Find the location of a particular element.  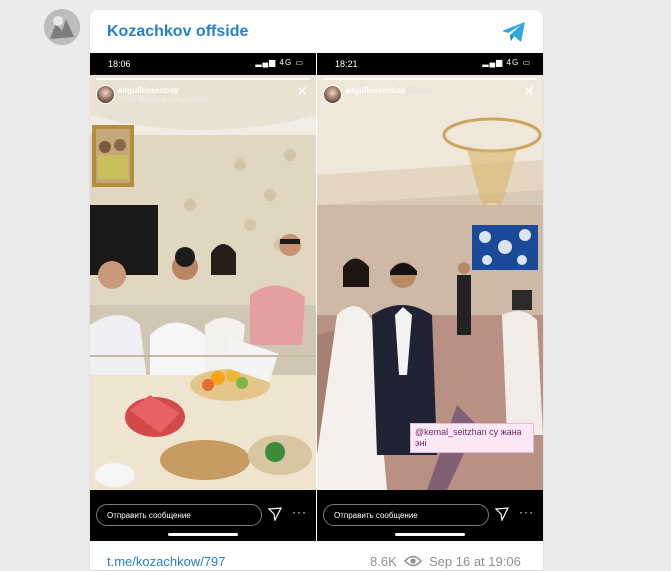

status-time: 18:06 is located at coordinates (119, 64).